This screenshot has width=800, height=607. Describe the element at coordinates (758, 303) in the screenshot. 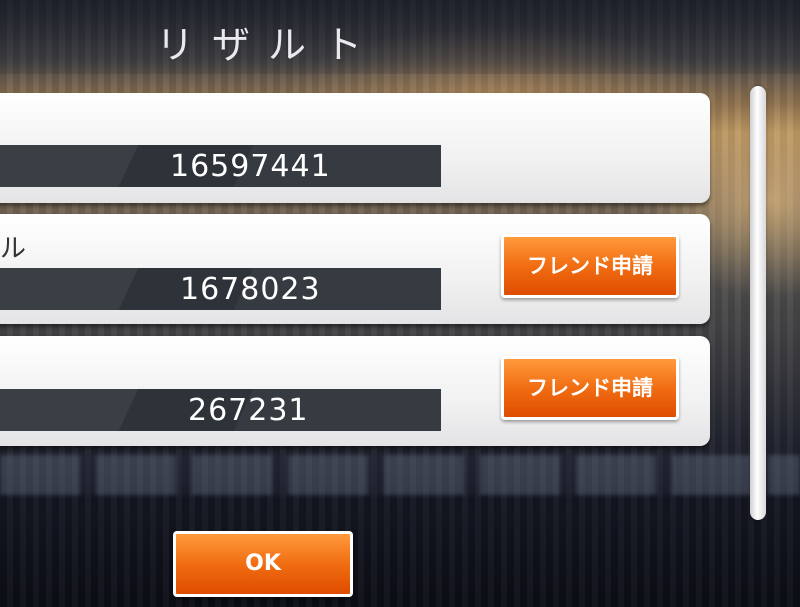

I see `scrollbar` at that location.